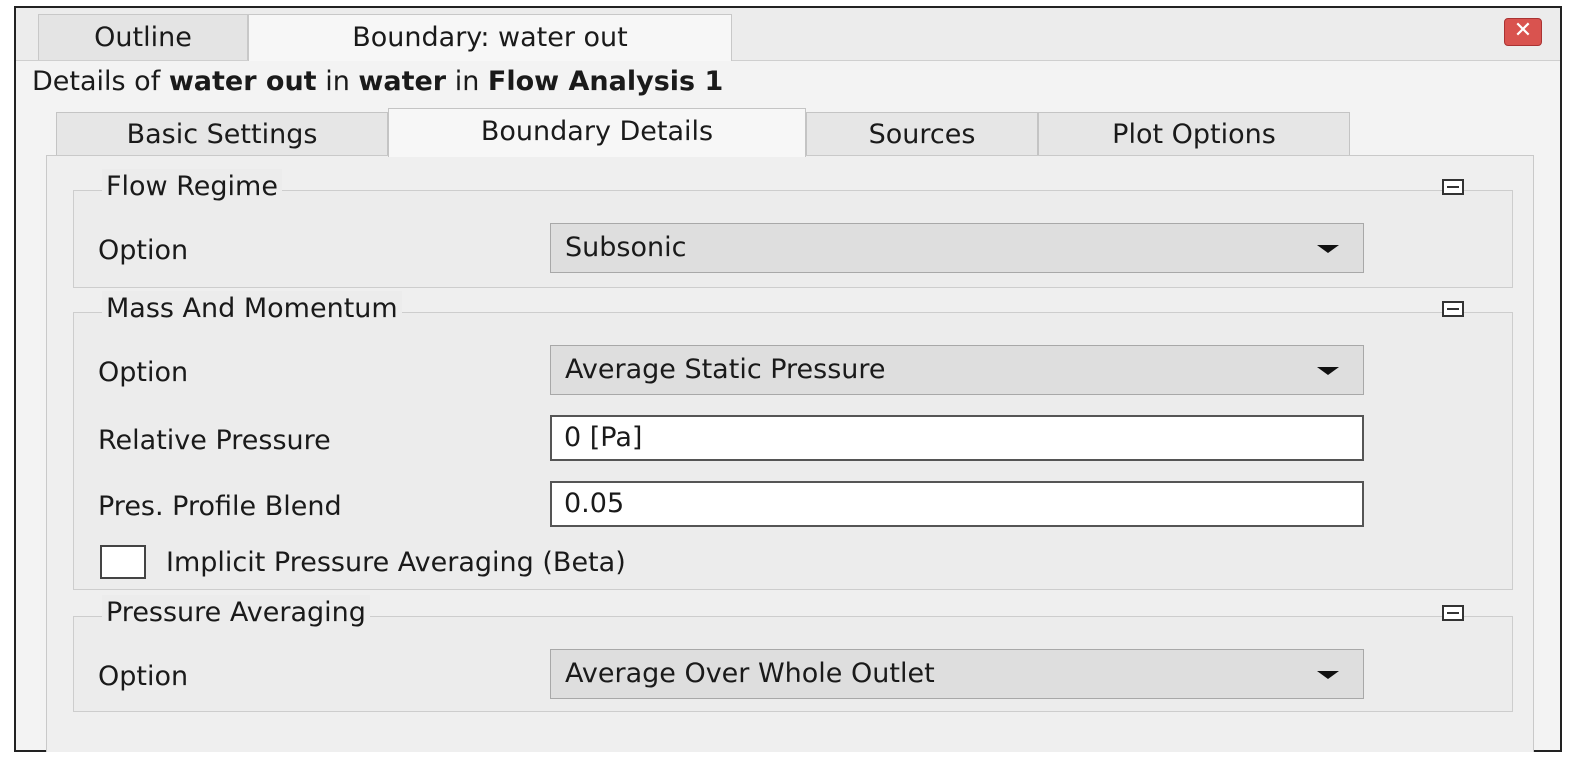 This screenshot has width=1579, height=768. What do you see at coordinates (626, 247) in the screenshot?
I see `flow-regime-option-value: Subsonic` at bounding box center [626, 247].